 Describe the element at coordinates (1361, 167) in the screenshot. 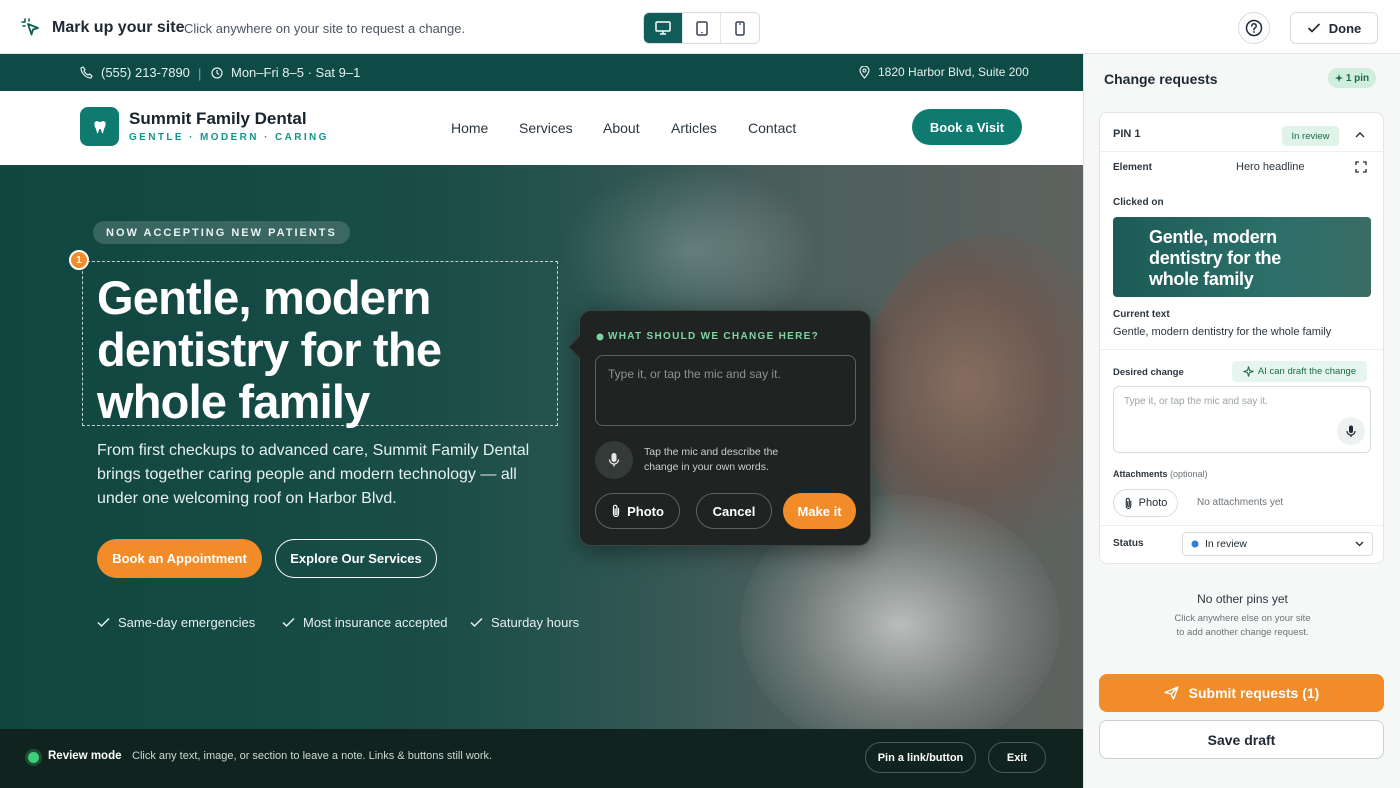

I see `focus-frame-icon` at that location.